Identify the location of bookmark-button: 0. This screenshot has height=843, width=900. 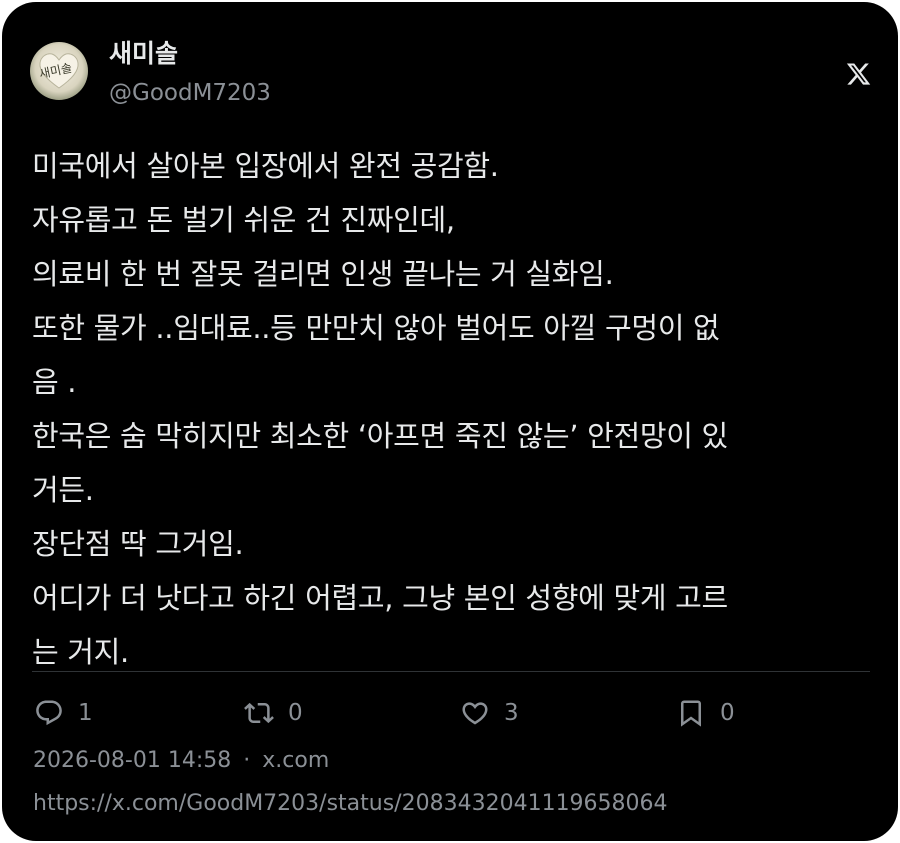
(705, 713).